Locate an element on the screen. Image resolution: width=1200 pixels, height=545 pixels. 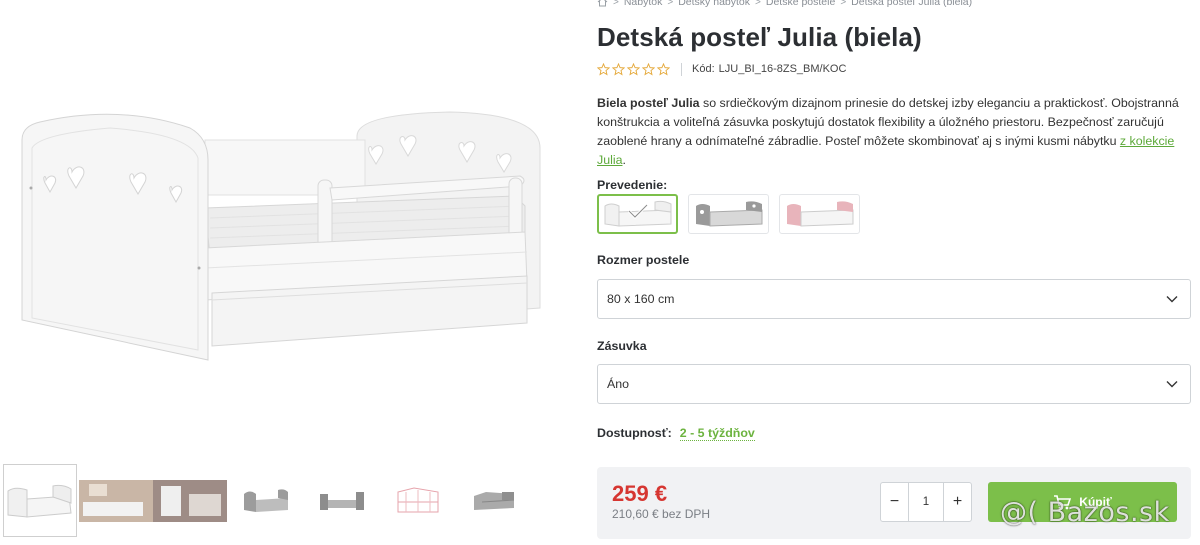
thumbnail-bed-gray-side is located at coordinates (342, 500).